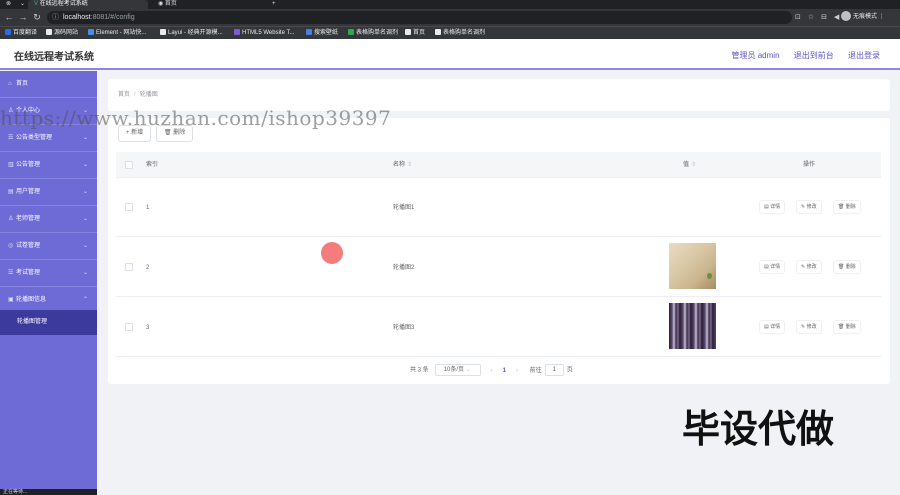 This screenshot has height=495, width=900. What do you see at coordinates (457, 370) in the screenshot?
I see `page-size-select: 10条/页 ⌄` at bounding box center [457, 370].